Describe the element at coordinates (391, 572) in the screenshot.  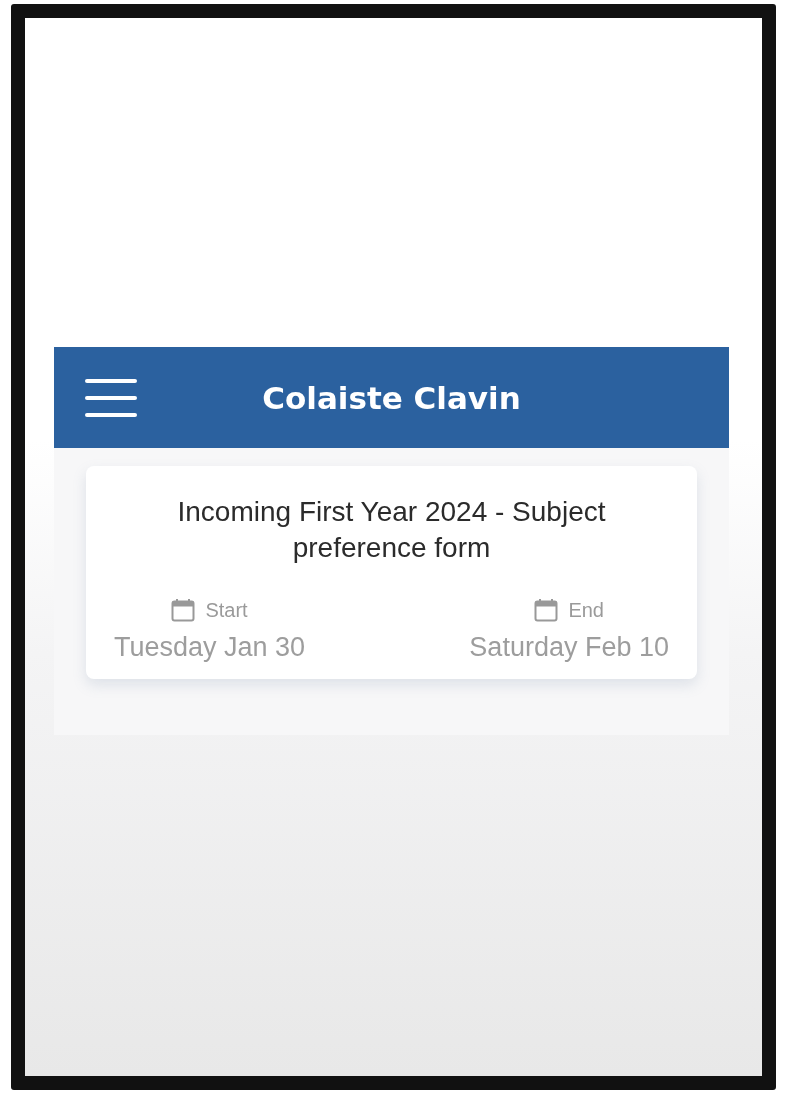
I see `form-card: Incoming First Year 2024 - Subject preference form Start Tuesday Jan 30 End Saturday Feb 10` at that location.